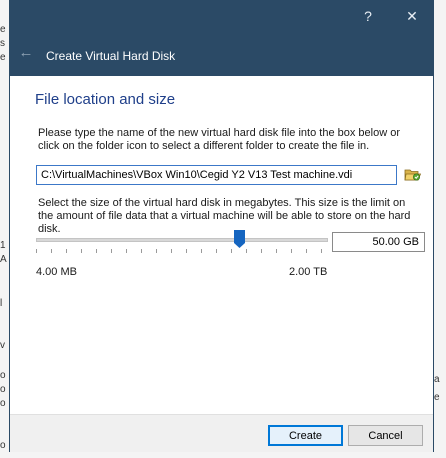 The width and height of the screenshot is (446, 458). Describe the element at coordinates (2, 43) in the screenshot. I see `background-text: s` at that location.